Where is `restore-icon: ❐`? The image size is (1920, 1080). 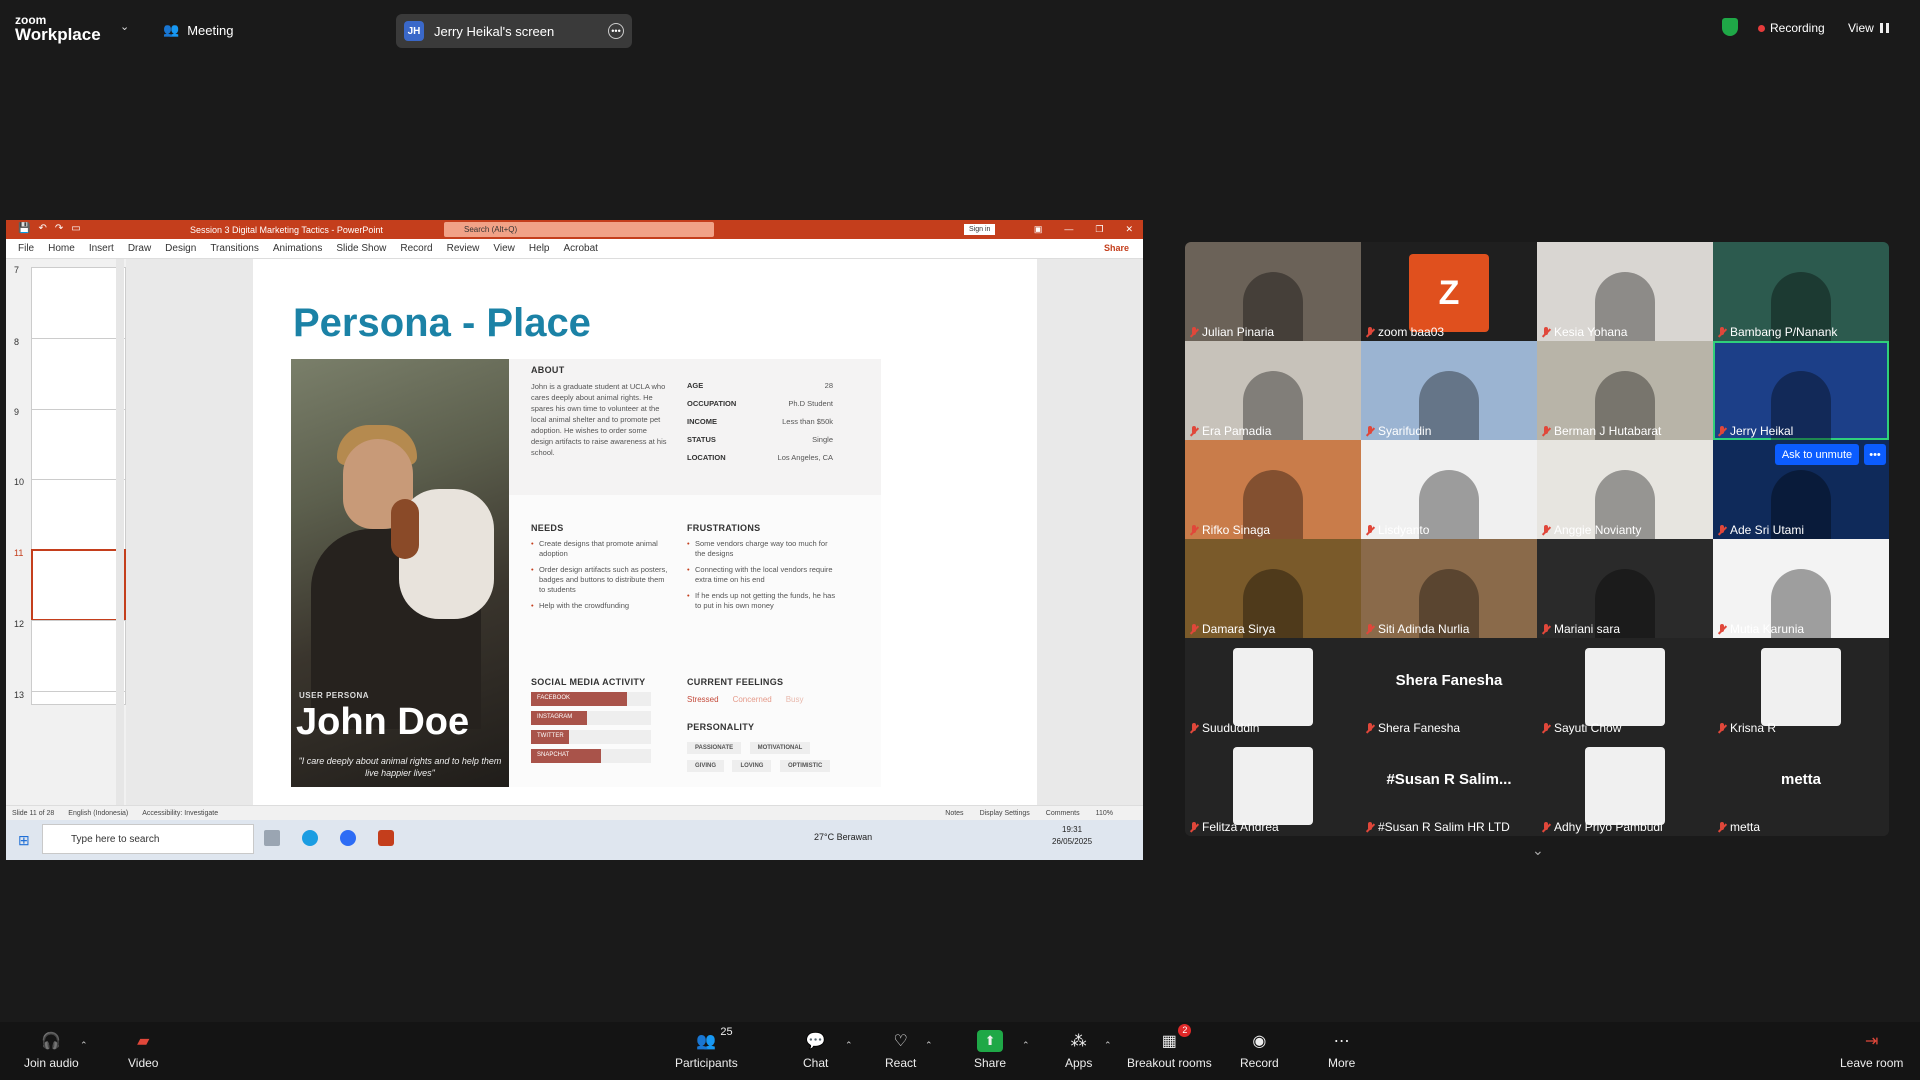 restore-icon: ❐ is located at coordinates (1099, 229).